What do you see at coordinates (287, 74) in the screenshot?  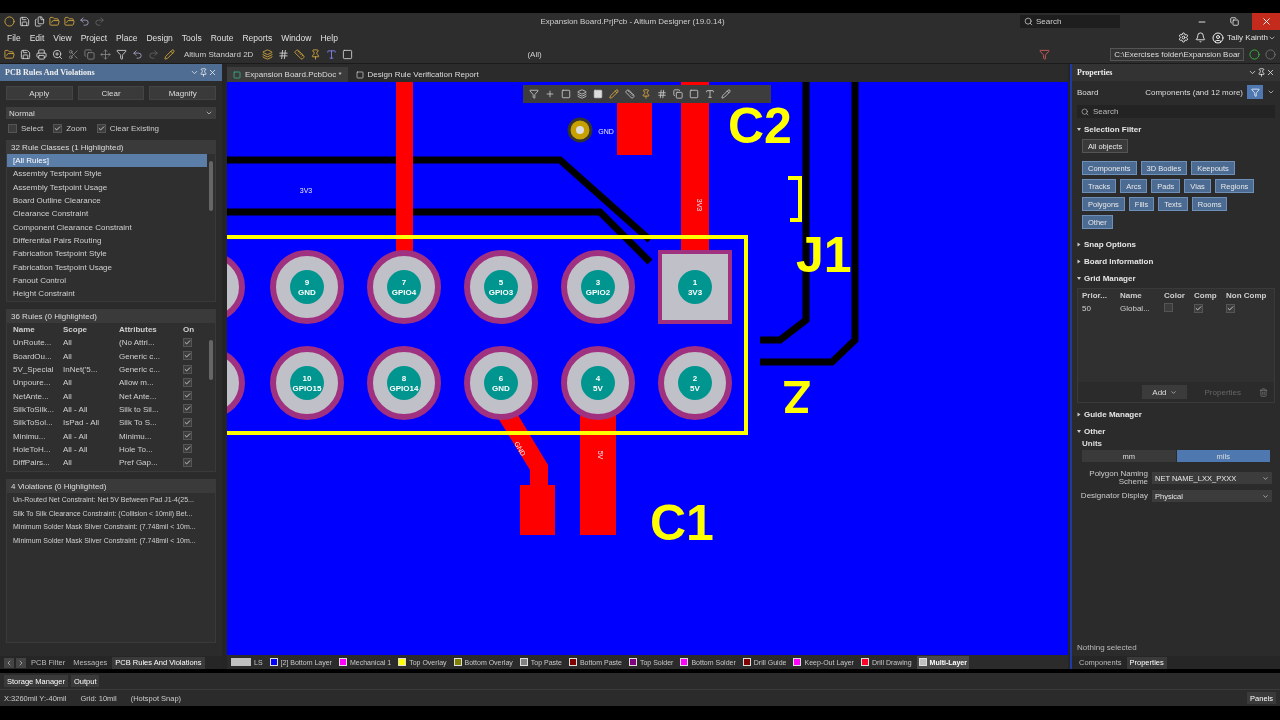 I see `document-tab: Expansion Board.PcbDoc *` at bounding box center [287, 74].